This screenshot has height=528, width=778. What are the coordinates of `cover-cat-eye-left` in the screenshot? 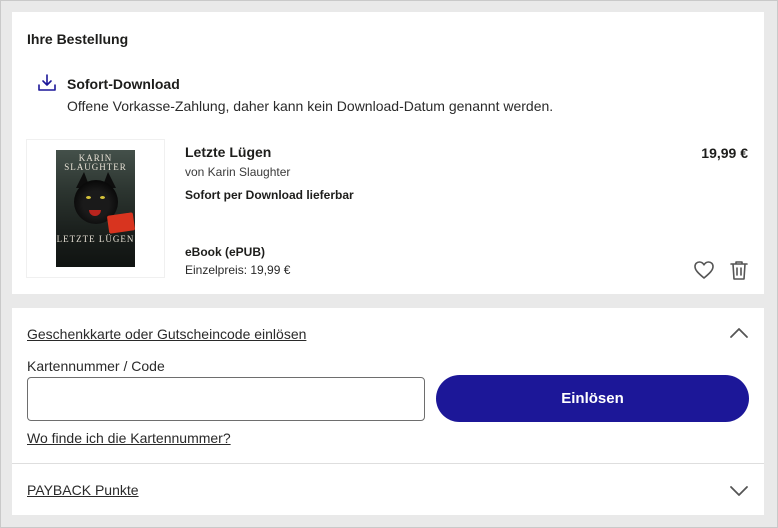 It's located at (88, 197).